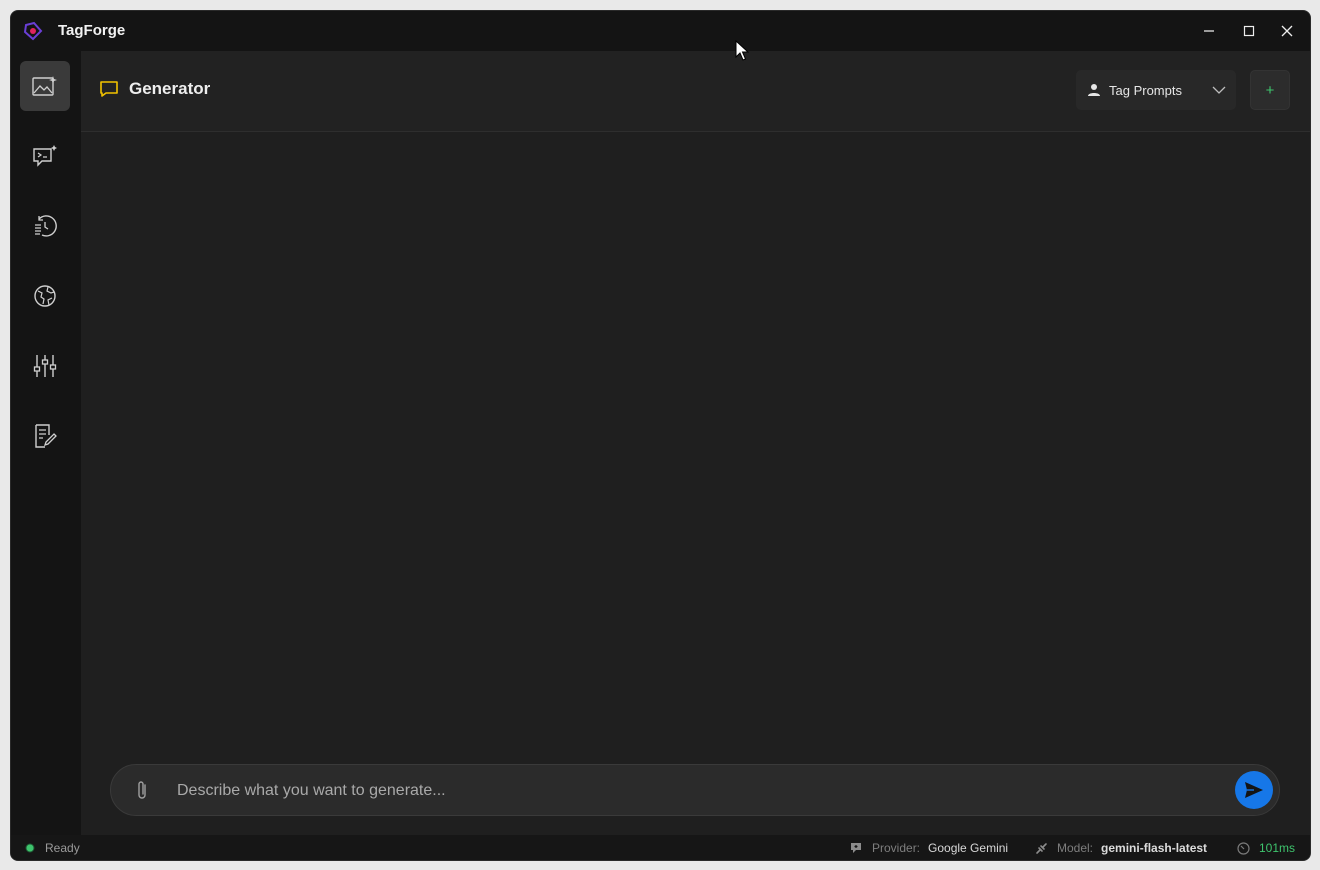 Image resolution: width=1320 pixels, height=870 pixels. What do you see at coordinates (1270, 90) in the screenshot?
I see `add-profile-button: +` at bounding box center [1270, 90].